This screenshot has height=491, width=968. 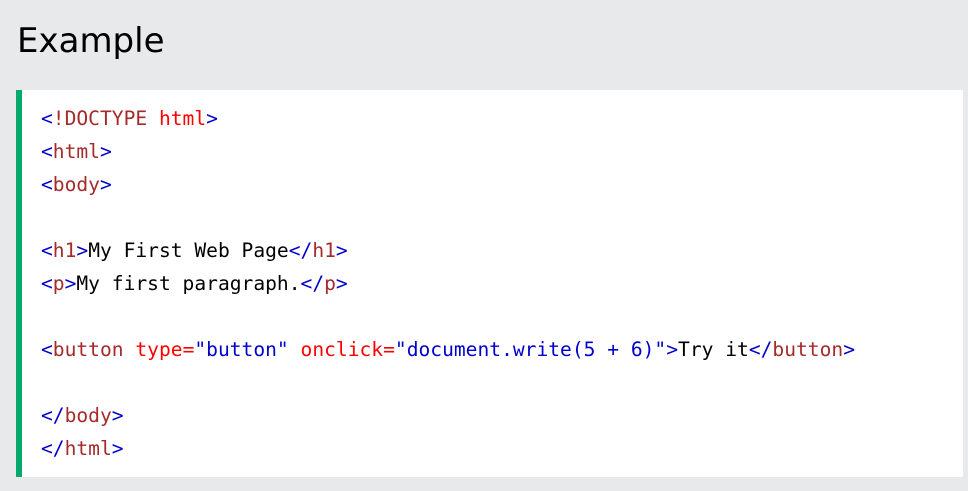 I want to click on code-attribute-value: "button", so click(x=241, y=349).